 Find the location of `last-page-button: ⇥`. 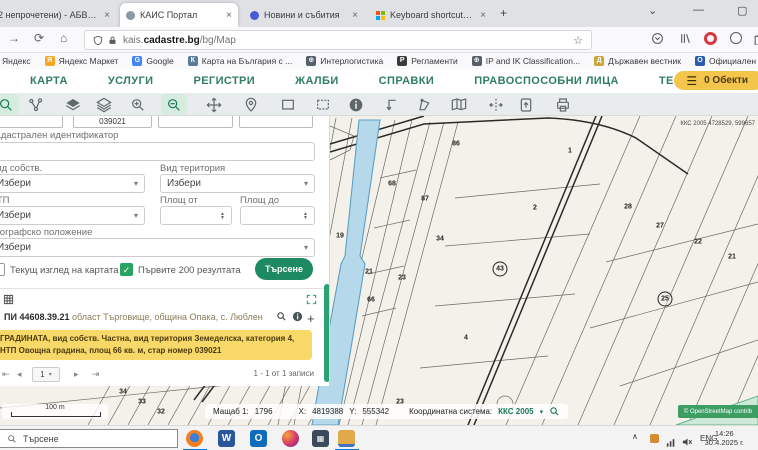

last-page-button: ⇥ is located at coordinates (96, 374).